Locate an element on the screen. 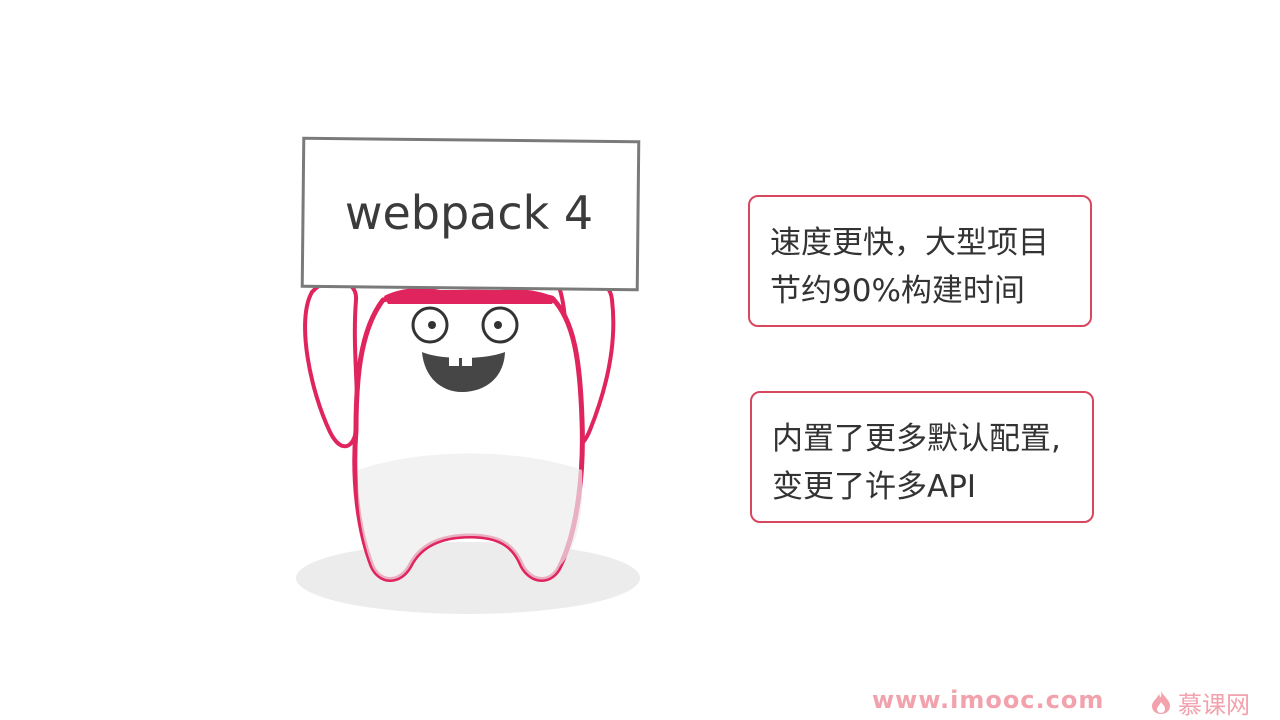  info-box-line: 节约90%构建时间 is located at coordinates (897, 291).